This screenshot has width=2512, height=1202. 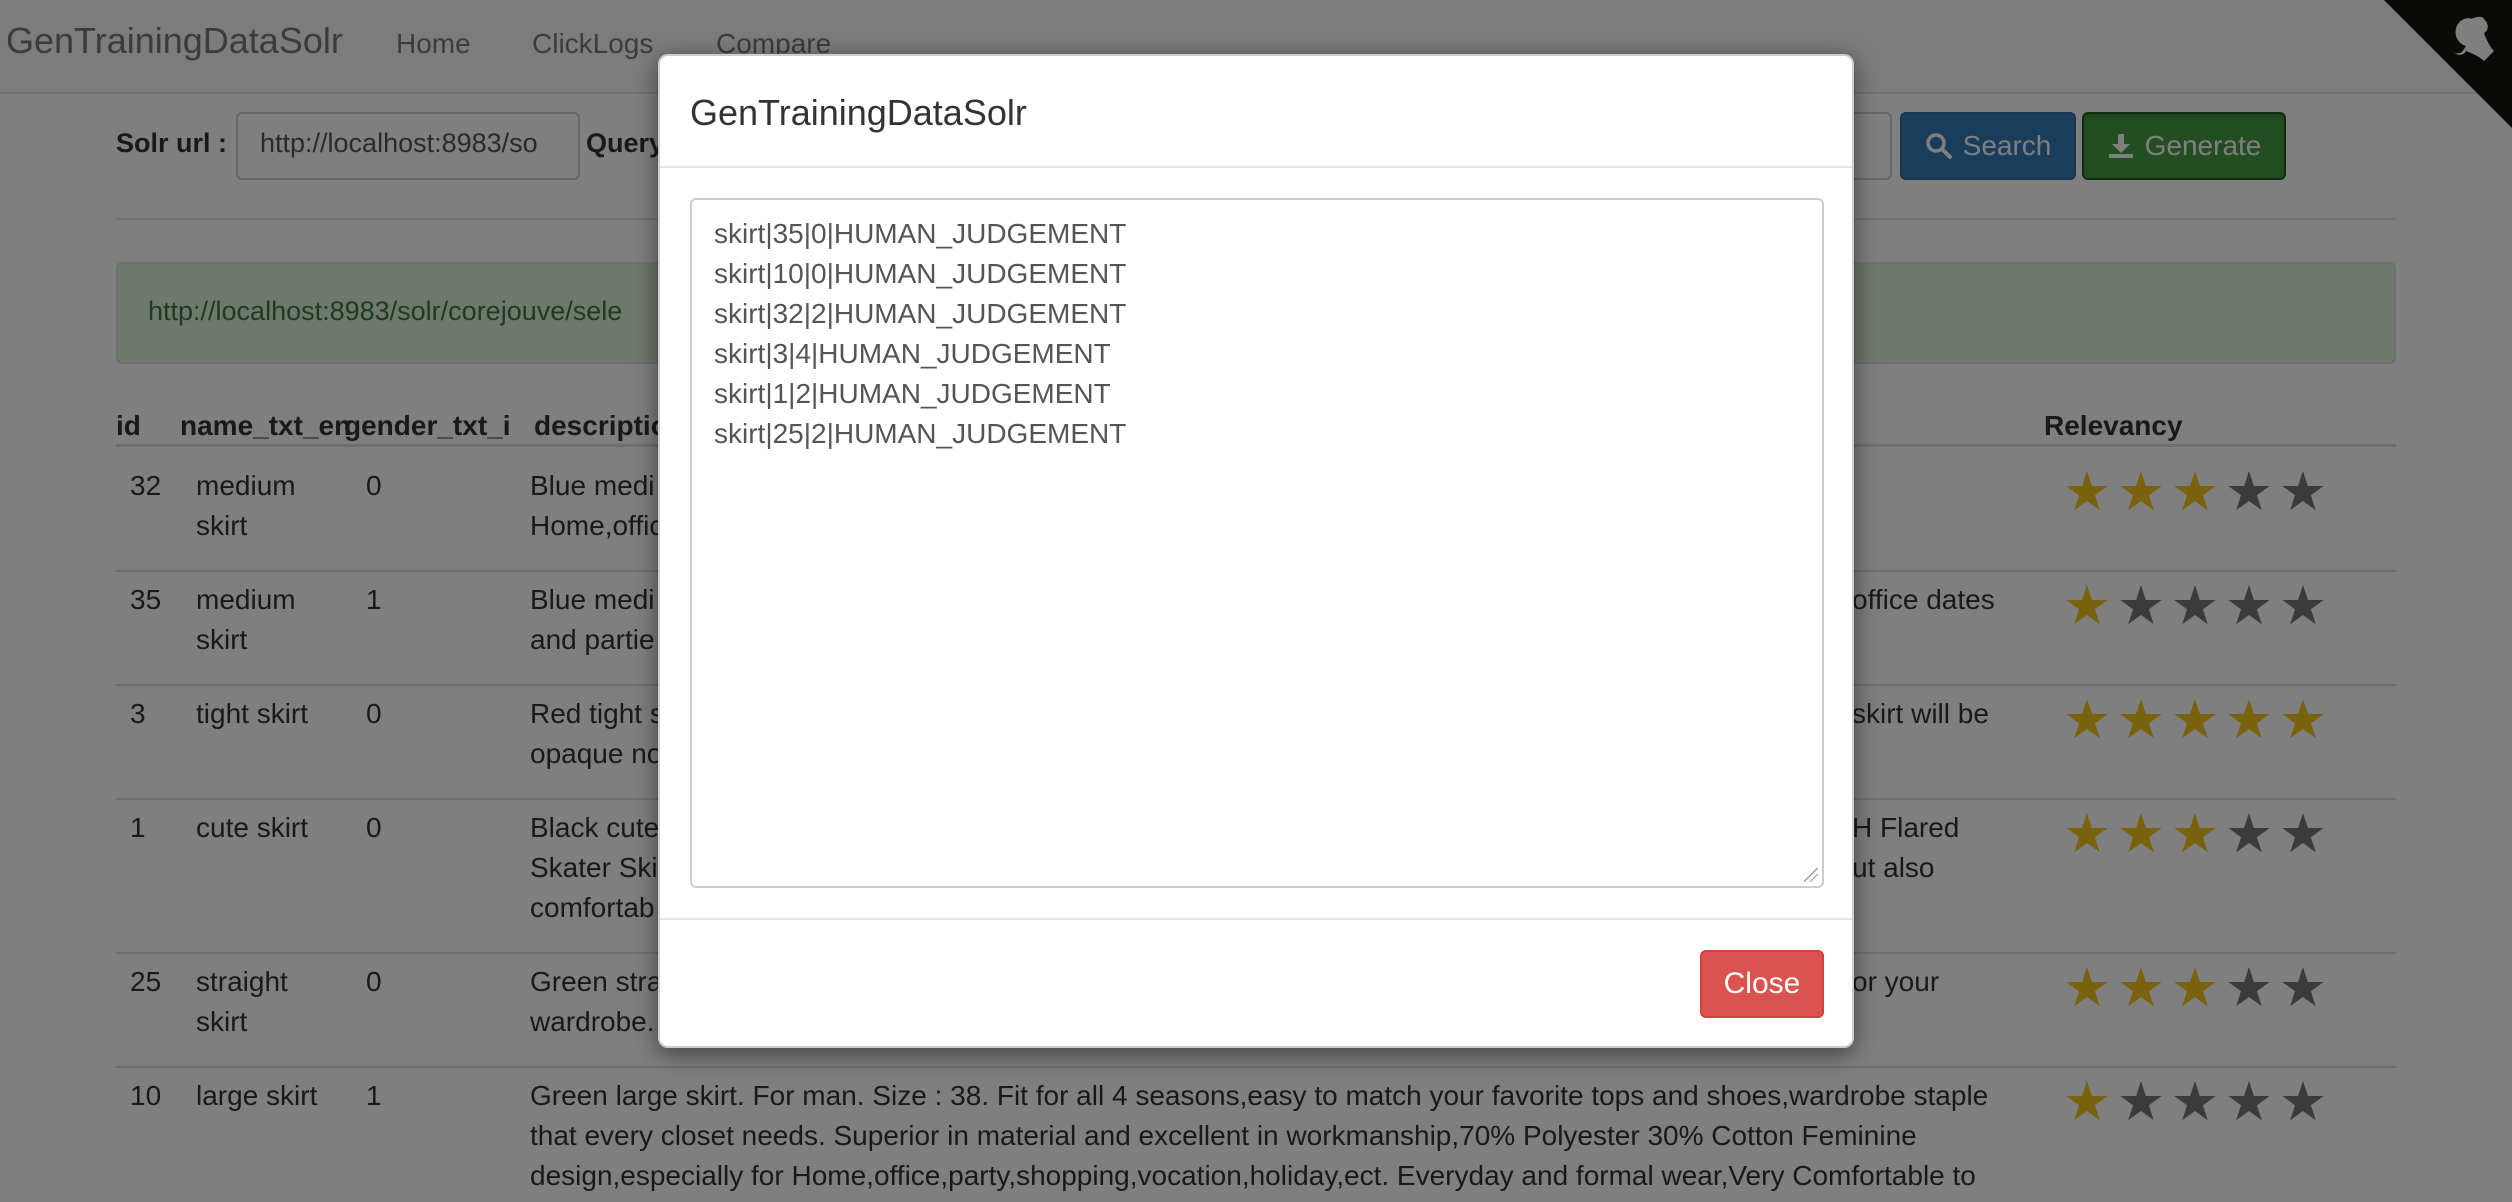 What do you see at coordinates (1256, 919) in the screenshot?
I see `modal-footer-divider` at bounding box center [1256, 919].